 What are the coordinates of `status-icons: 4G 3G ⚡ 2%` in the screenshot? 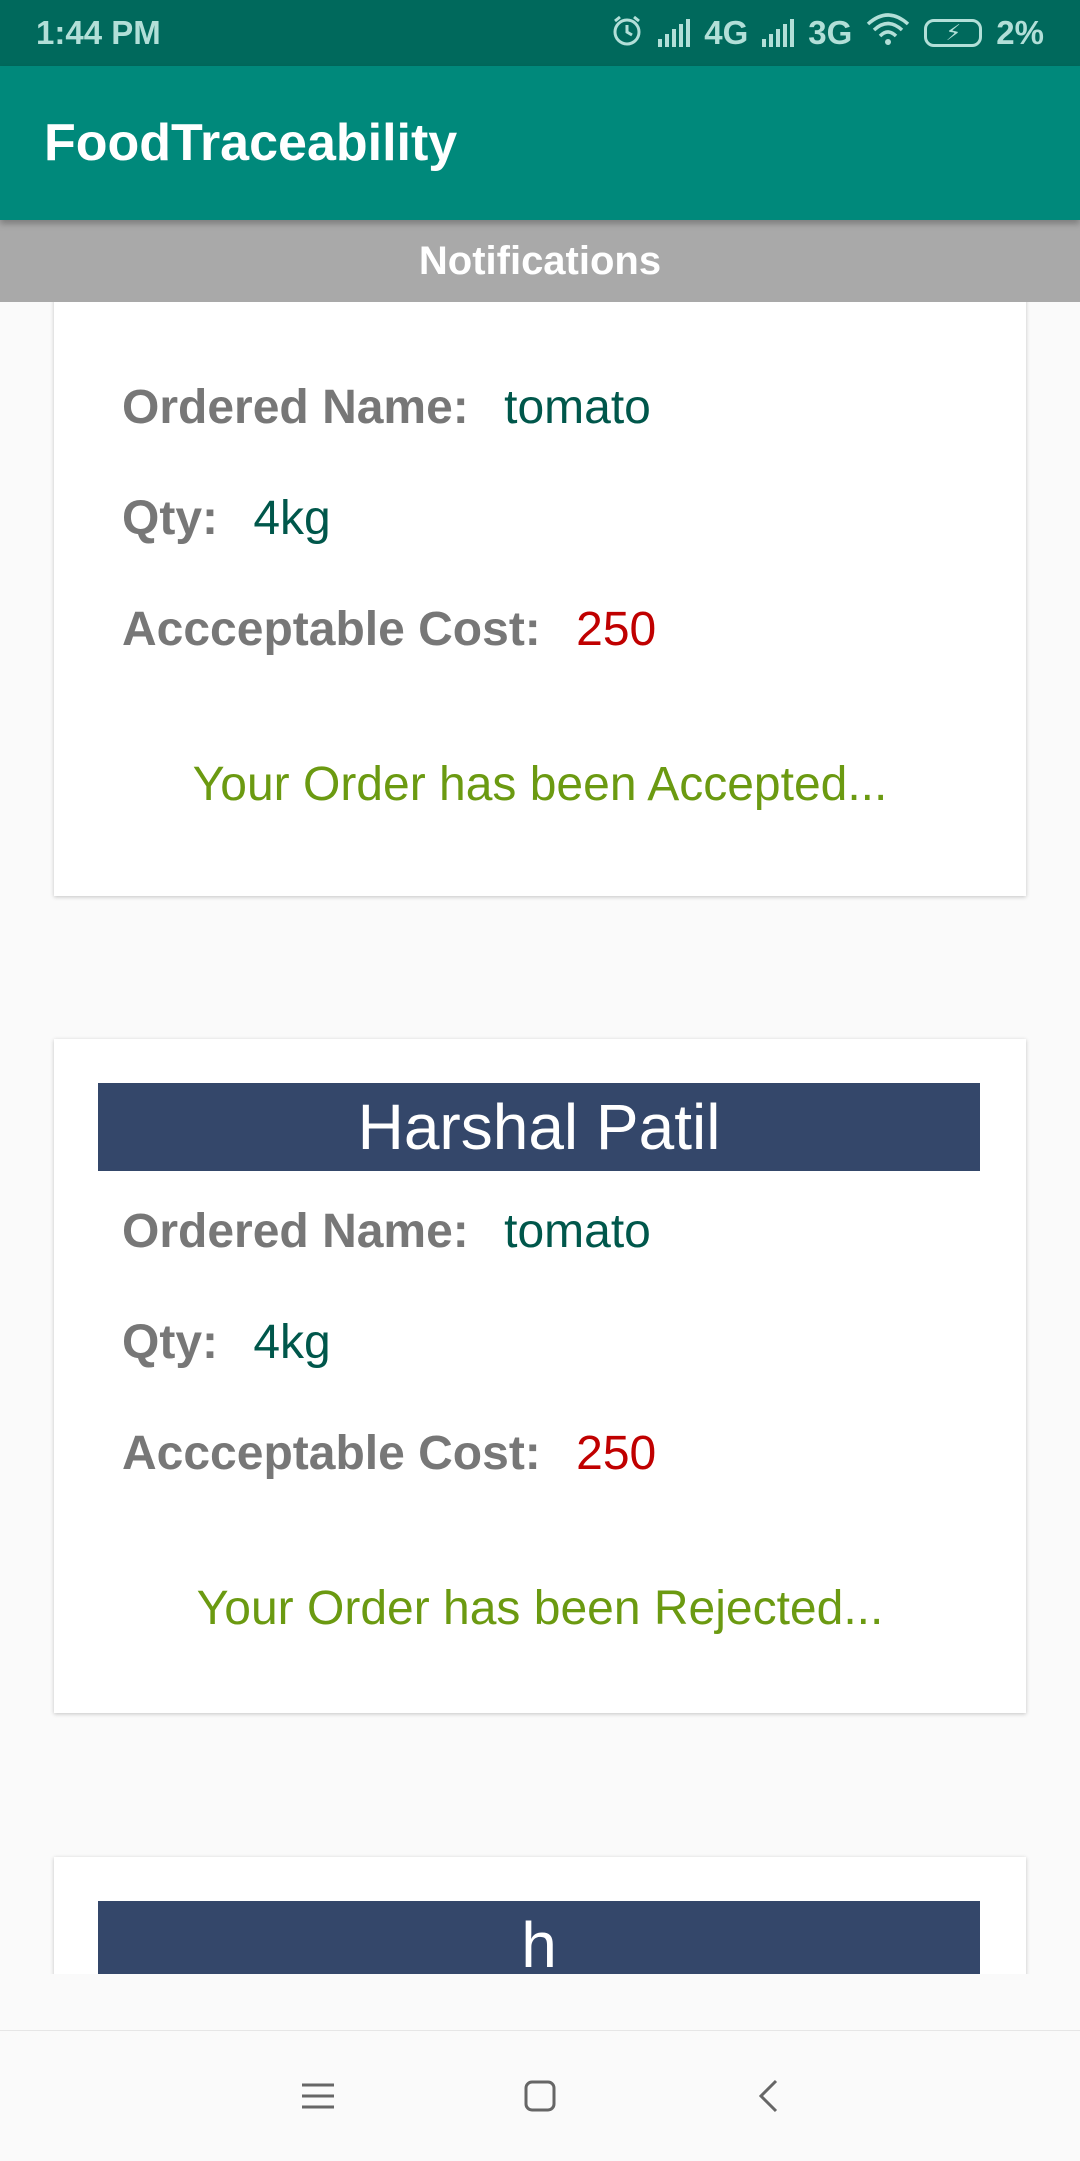 It's located at (827, 33).